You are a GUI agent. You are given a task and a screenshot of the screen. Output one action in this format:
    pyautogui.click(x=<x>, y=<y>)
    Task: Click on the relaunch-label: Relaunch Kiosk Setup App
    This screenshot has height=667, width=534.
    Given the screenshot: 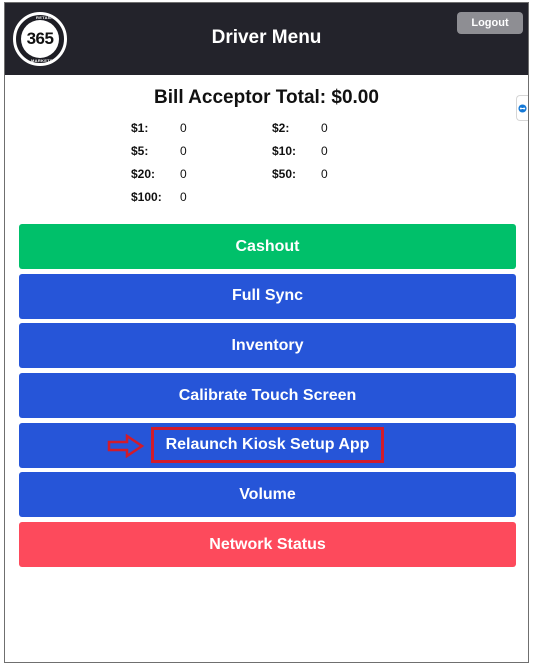 What is the action you would take?
    pyautogui.click(x=267, y=445)
    